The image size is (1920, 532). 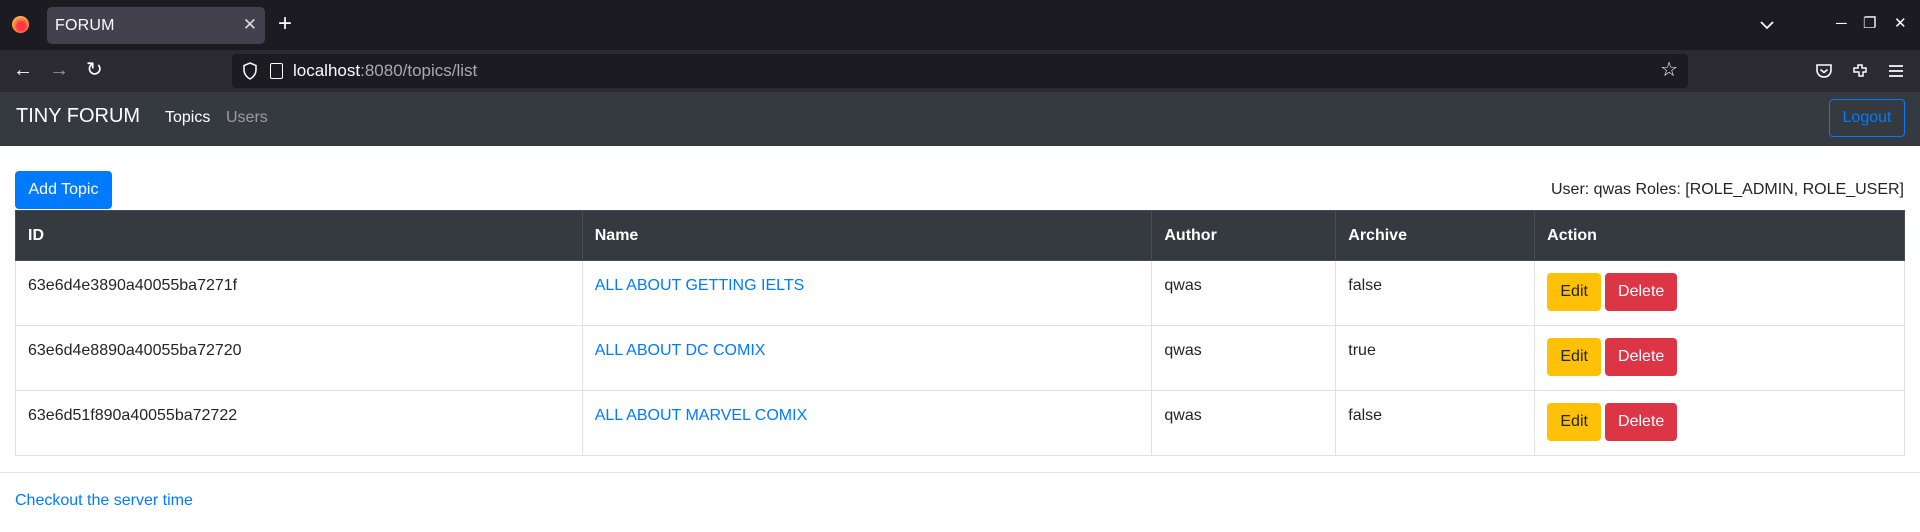 I want to click on nav-link-users: Users, so click(x=247, y=118).